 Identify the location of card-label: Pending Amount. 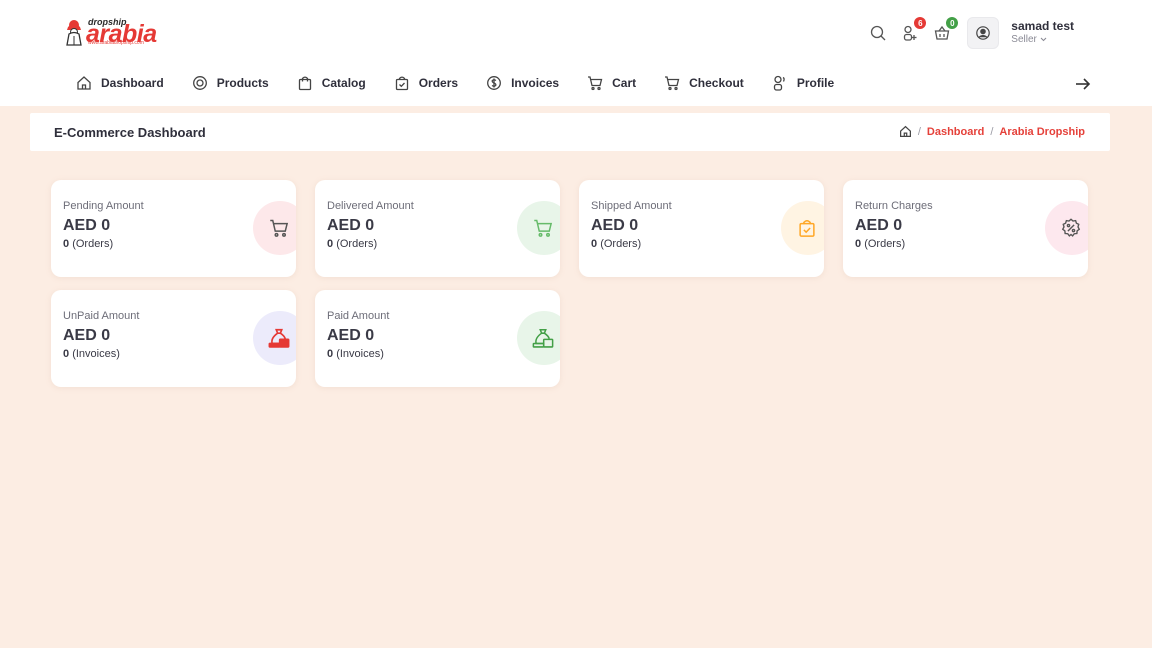
(103, 206).